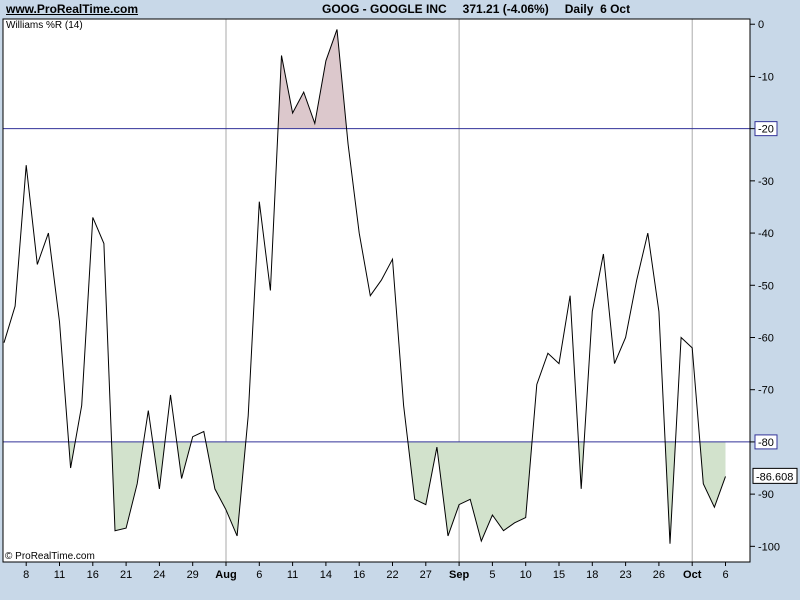 Image resolution: width=800 pixels, height=600 pixels. I want to click on x-tick-label: 22, so click(392, 575).